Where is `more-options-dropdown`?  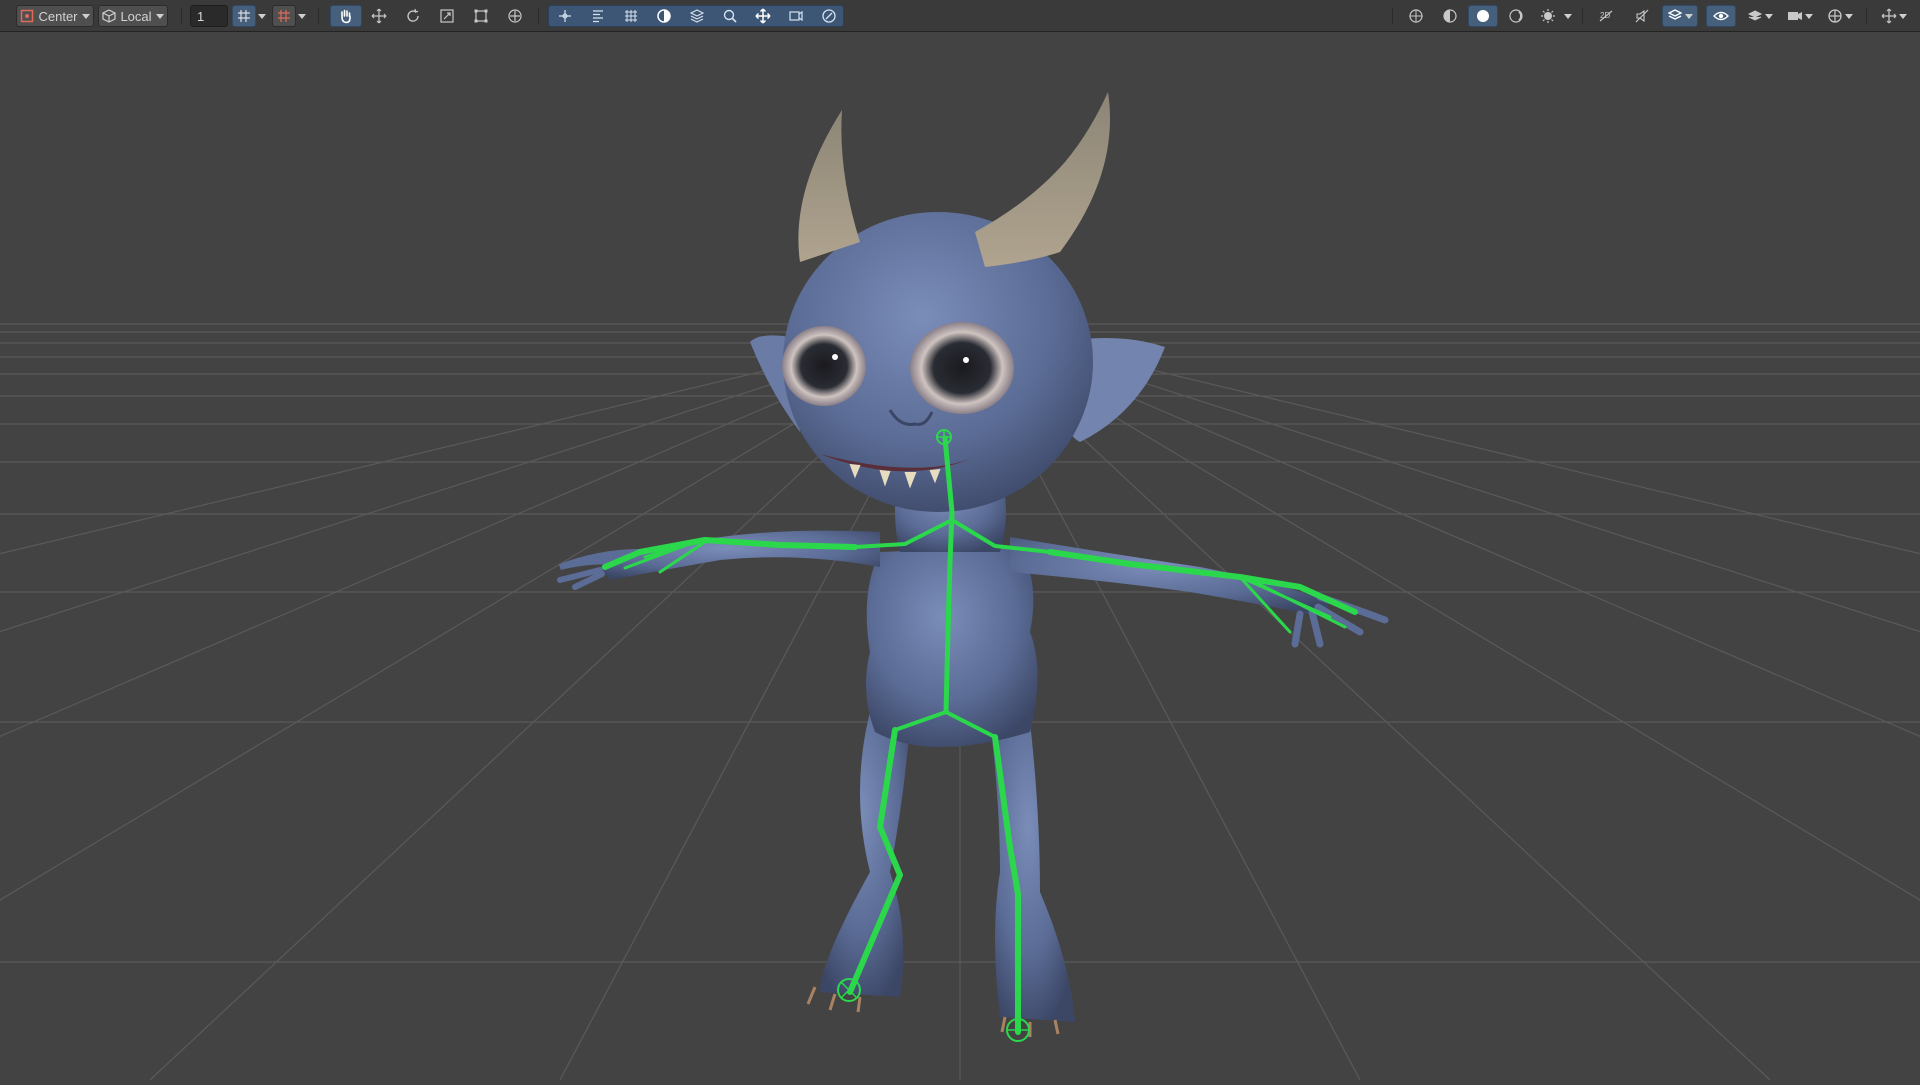 more-options-dropdown is located at coordinates (1894, 16).